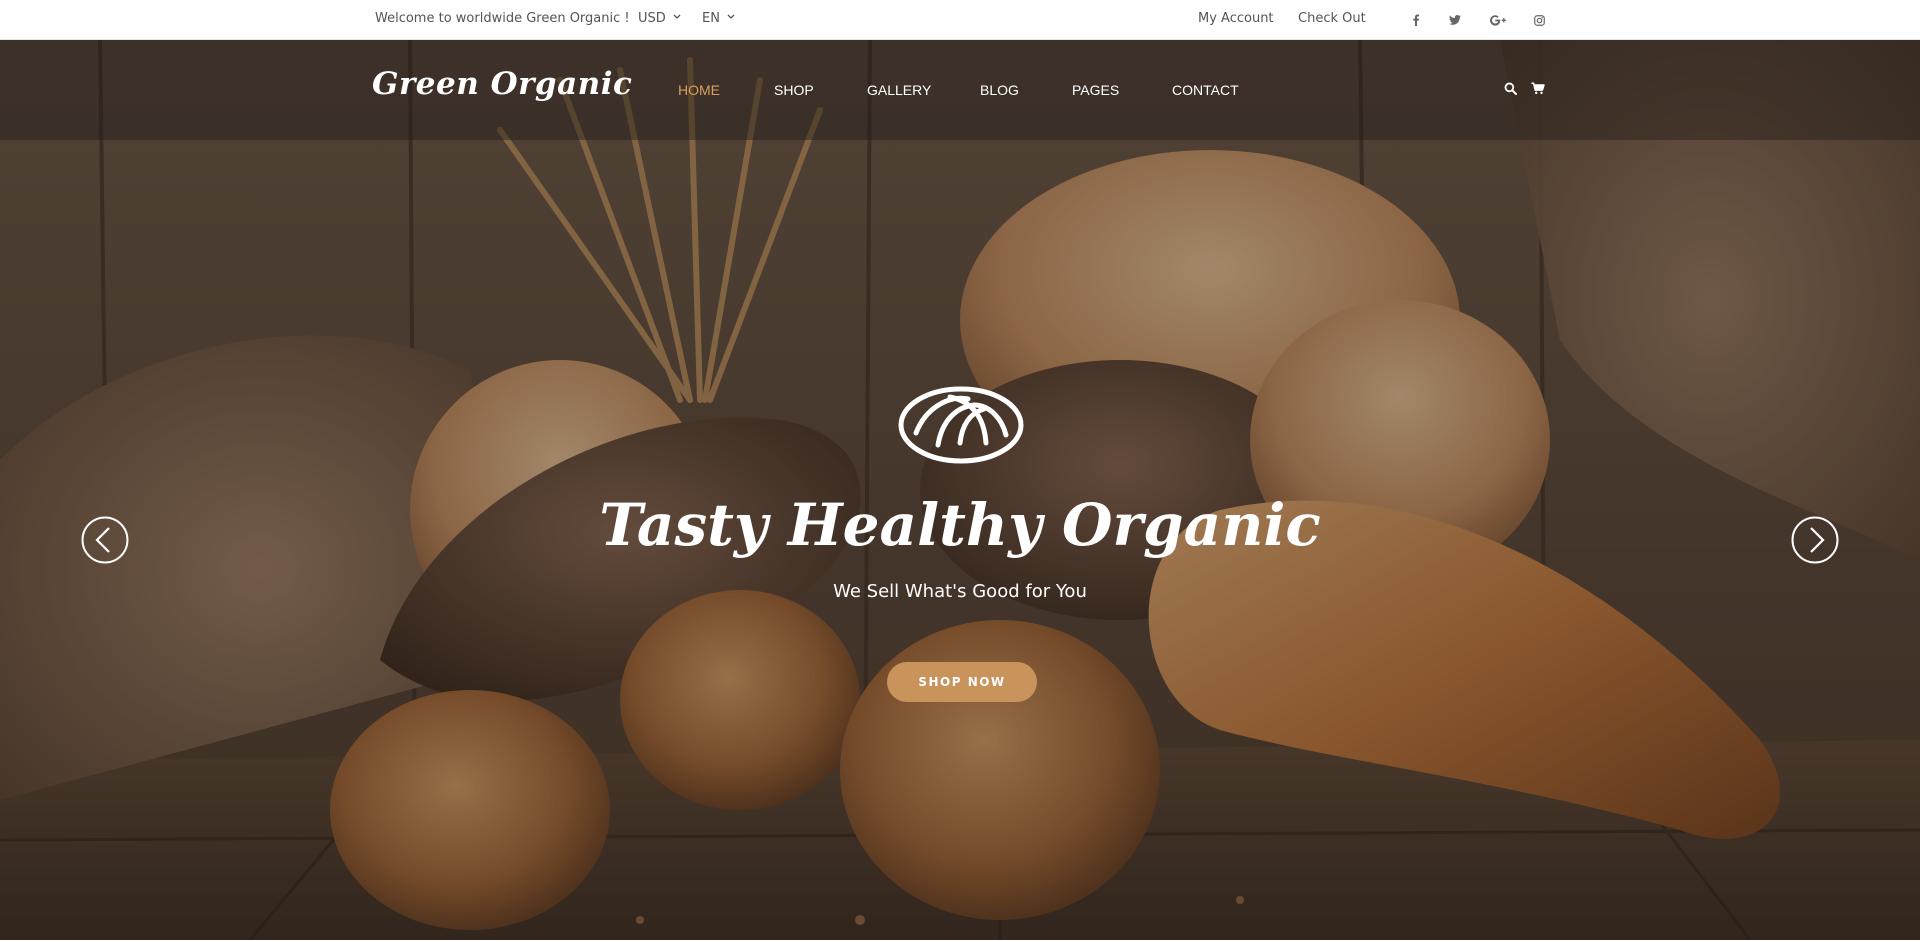 This screenshot has height=942, width=1920. I want to click on welcome-text: Welcome to worldwide Green Organic !, so click(502, 18).